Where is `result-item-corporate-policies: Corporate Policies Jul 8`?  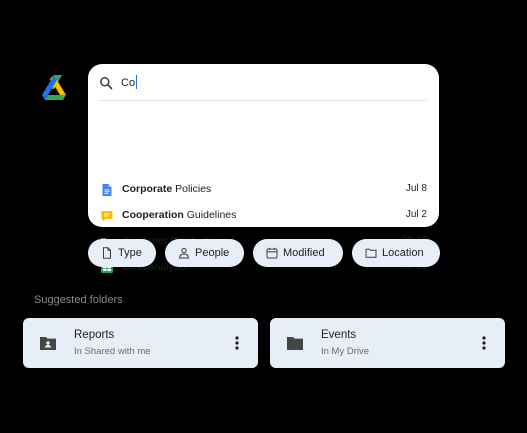 result-item-corporate-policies: Corporate Policies Jul 8 is located at coordinates (263, 190).